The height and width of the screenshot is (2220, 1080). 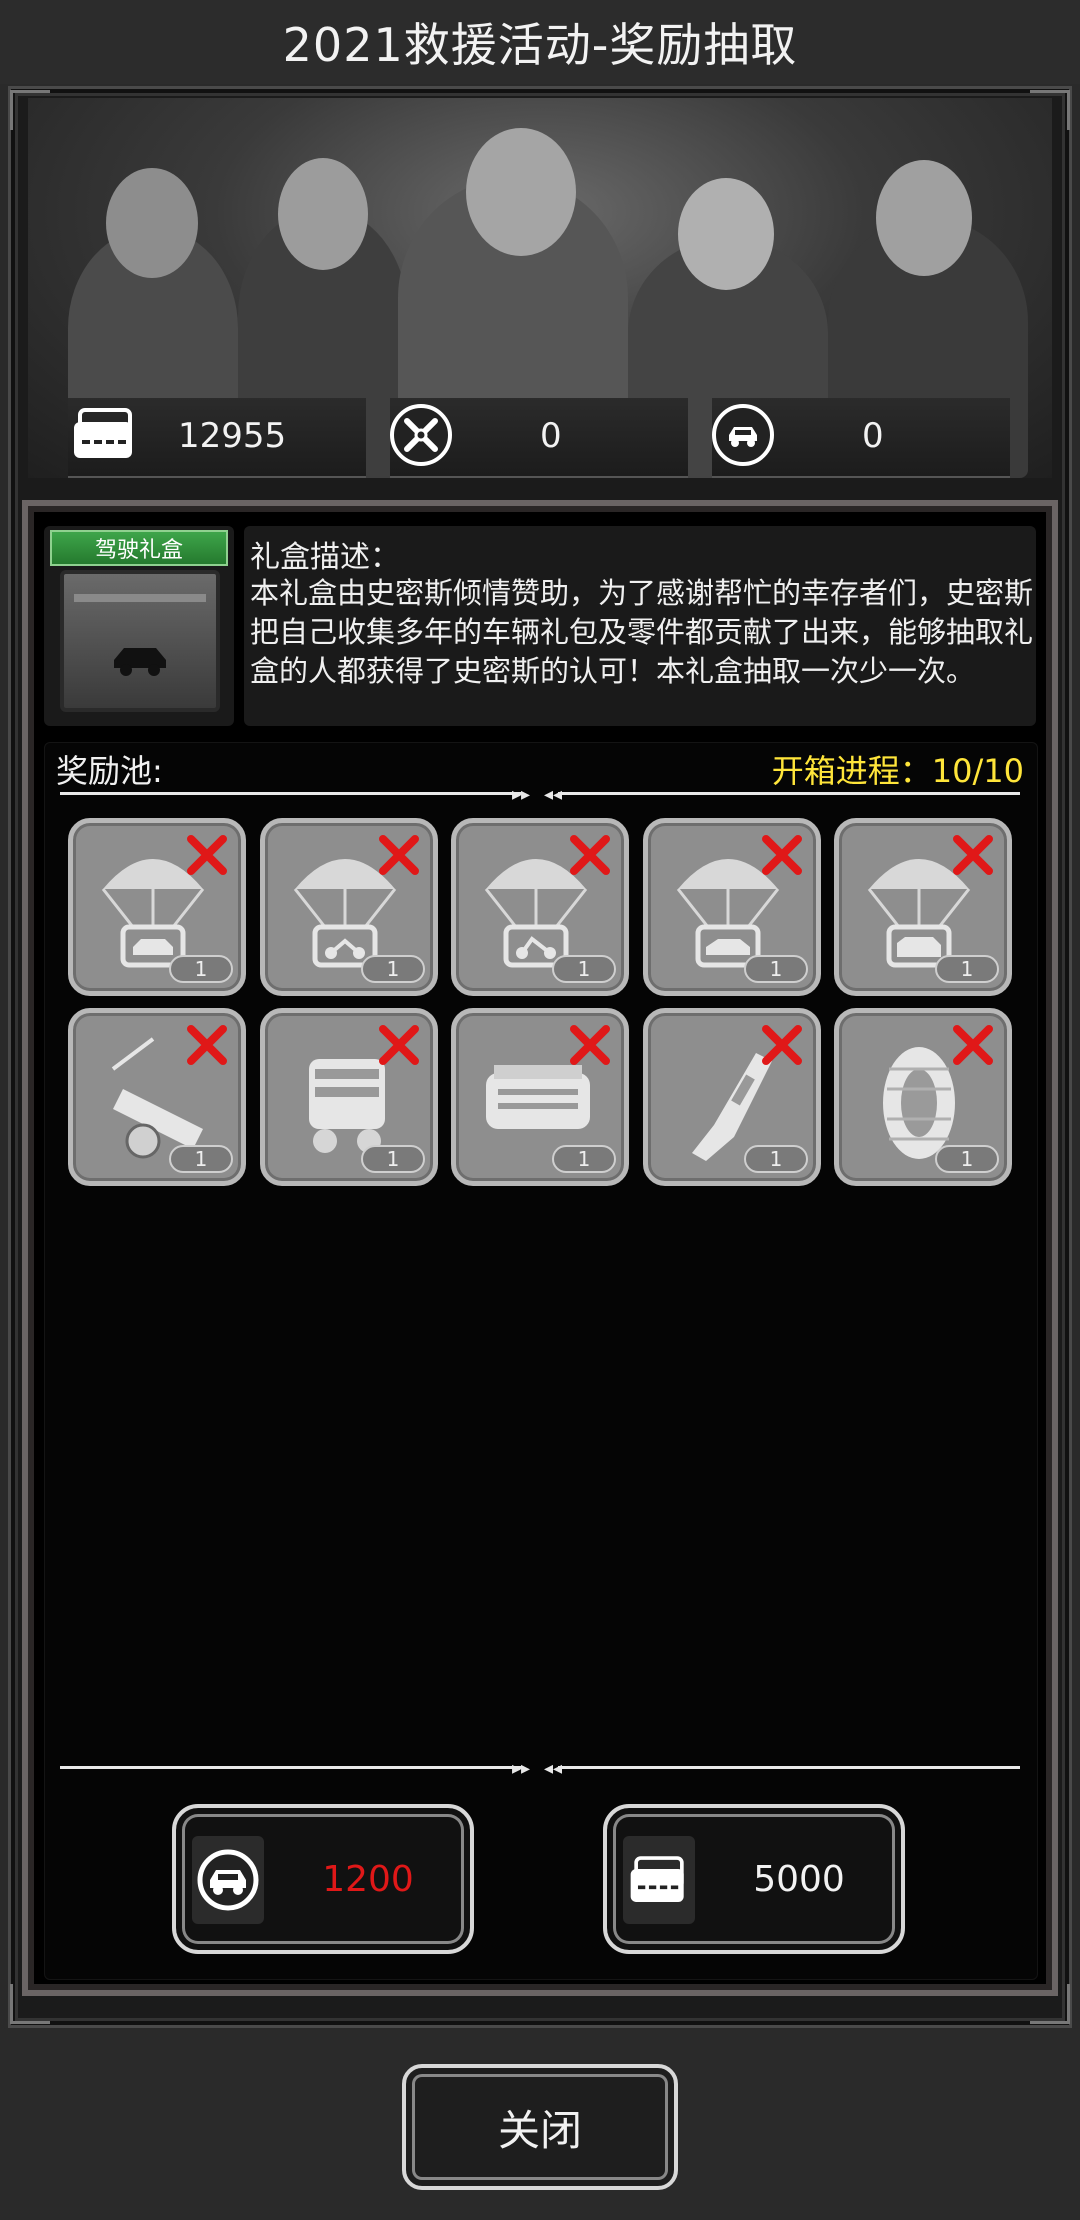 I want to click on wrench-cross-icon, so click(x=421, y=435).